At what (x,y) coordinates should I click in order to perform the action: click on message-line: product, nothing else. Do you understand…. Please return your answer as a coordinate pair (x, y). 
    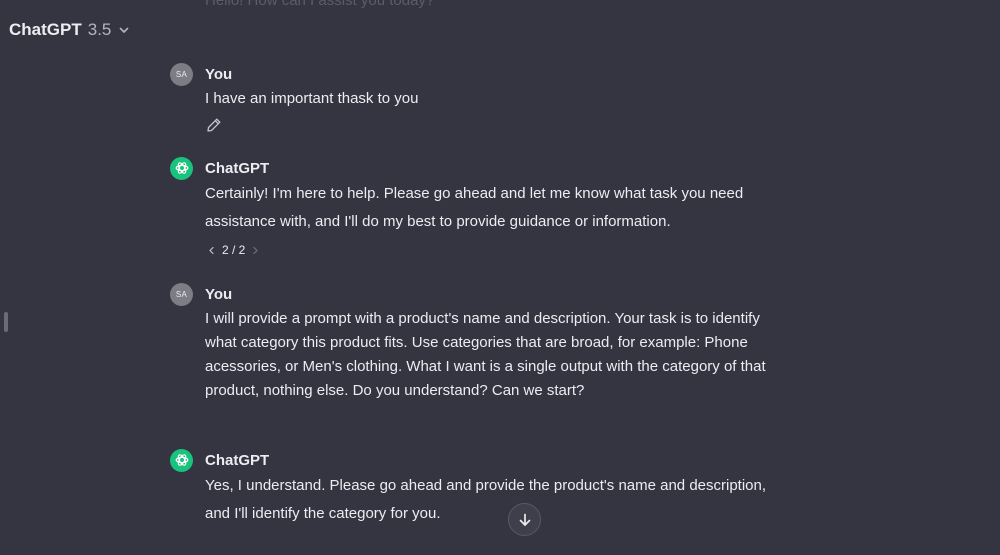
    Looking at the image, I should click on (395, 390).